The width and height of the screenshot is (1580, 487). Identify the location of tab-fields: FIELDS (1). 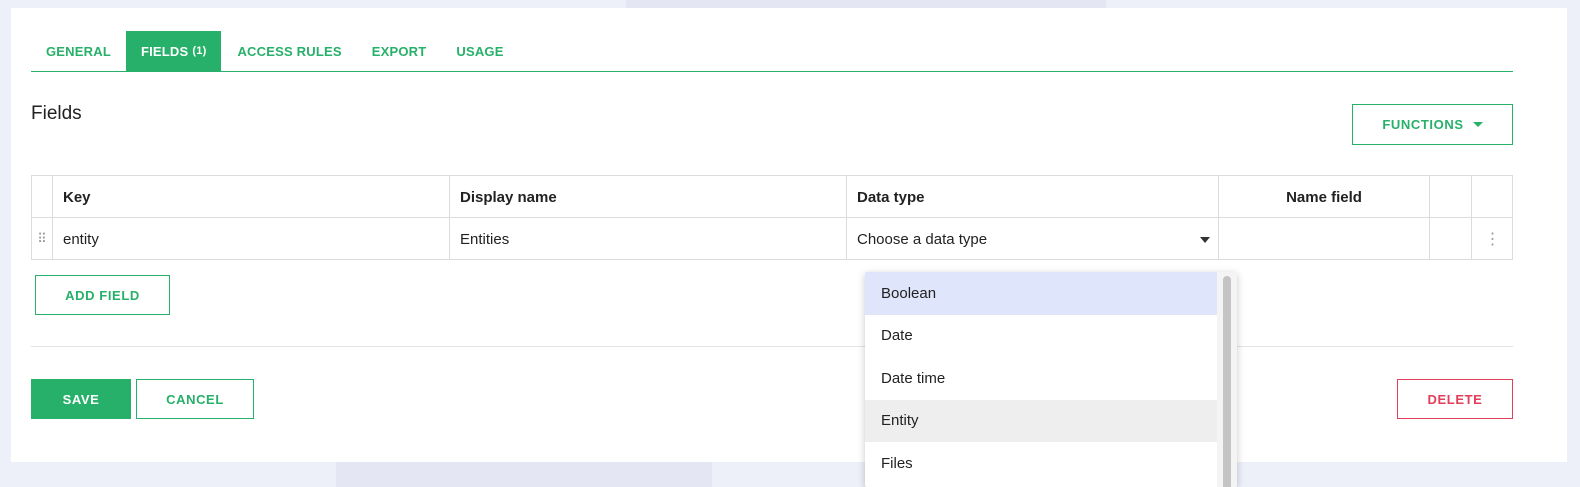
(173, 51).